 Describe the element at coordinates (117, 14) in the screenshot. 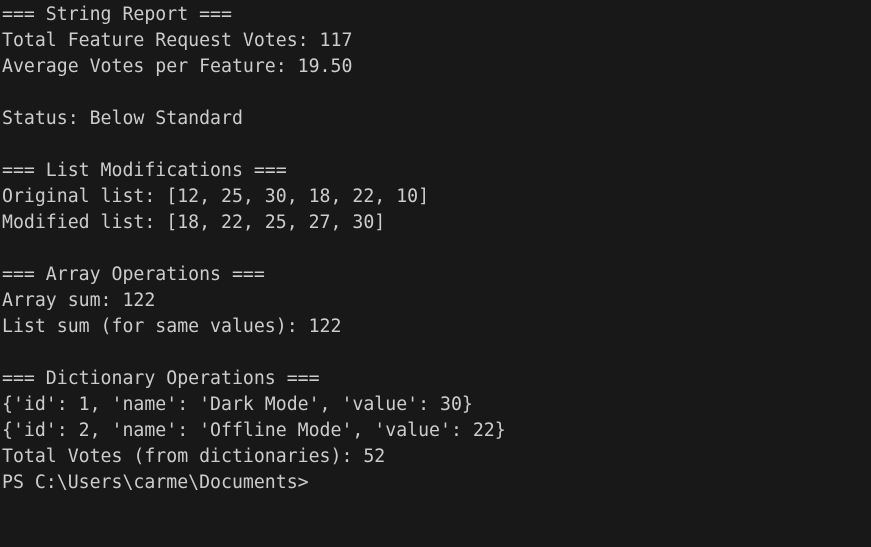

I see `section-header-string-report: === String Report ===` at that location.